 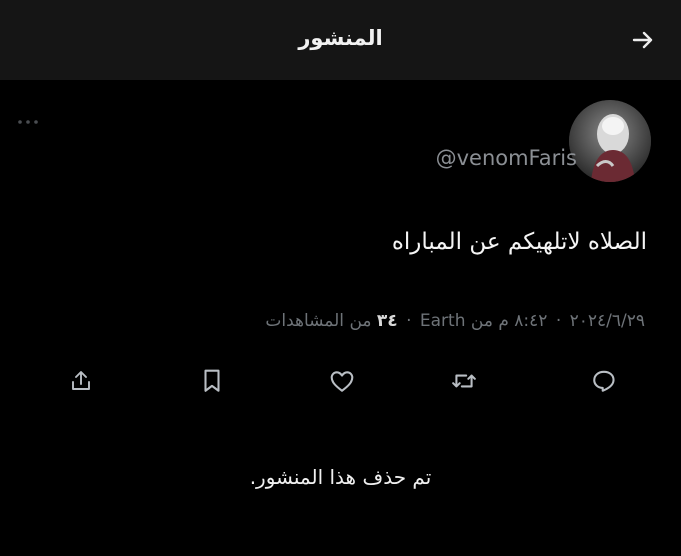 What do you see at coordinates (340, 477) in the screenshot?
I see `deleted-post-notice: تم حذف هذا المنشور.` at bounding box center [340, 477].